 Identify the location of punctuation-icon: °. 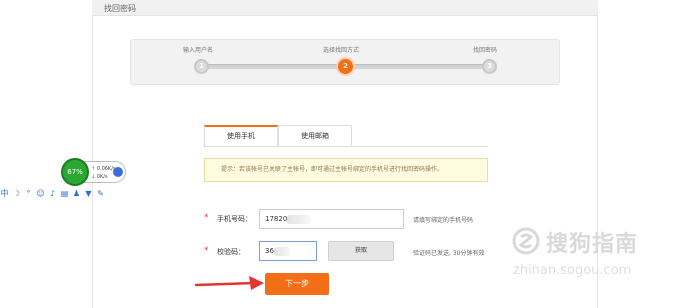
(28, 193).